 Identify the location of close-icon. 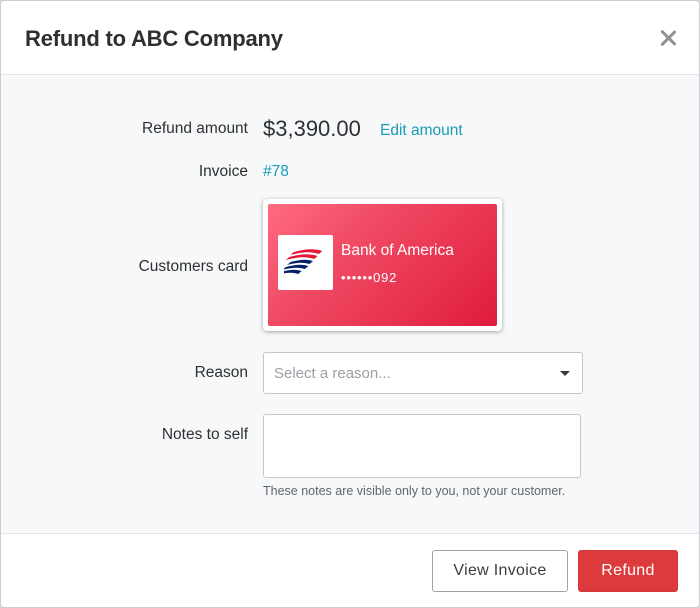
(668, 38).